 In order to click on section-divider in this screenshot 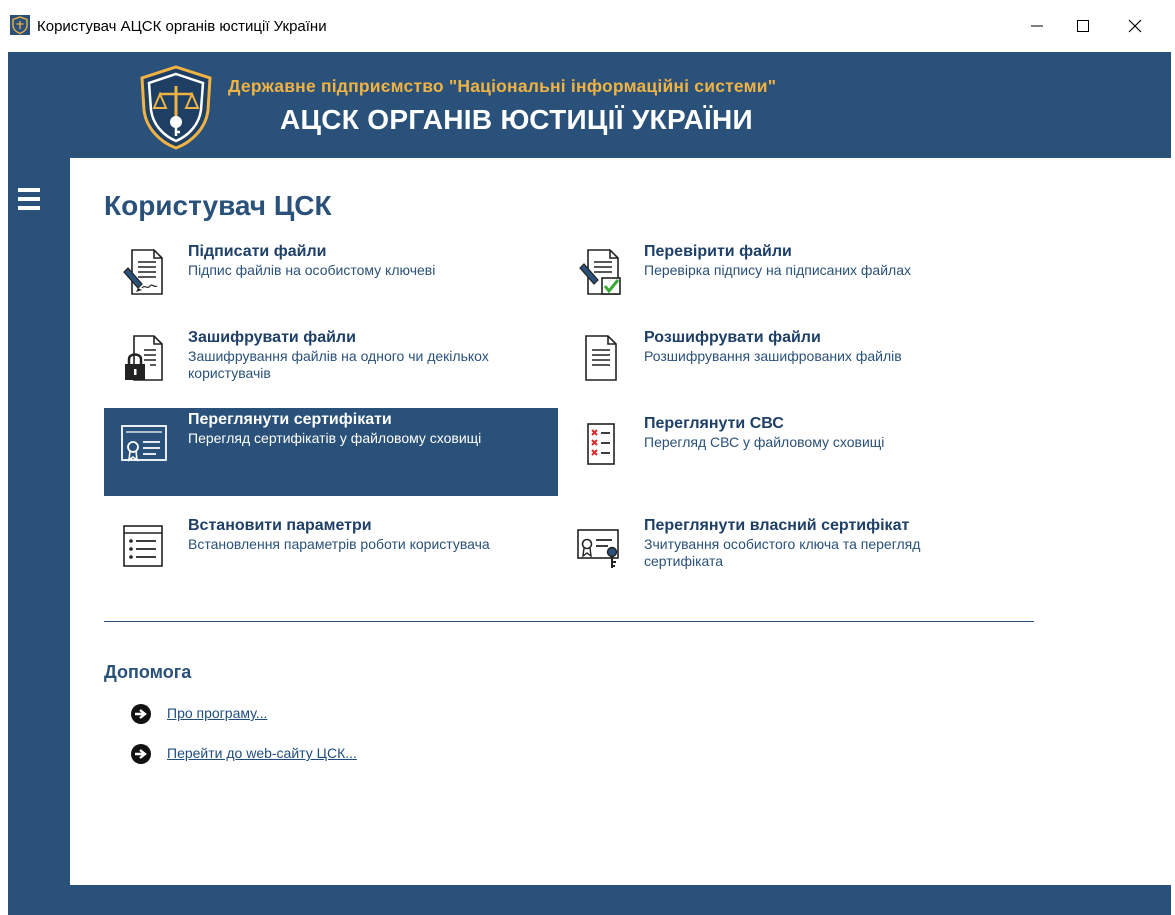, I will do `click(569, 621)`.